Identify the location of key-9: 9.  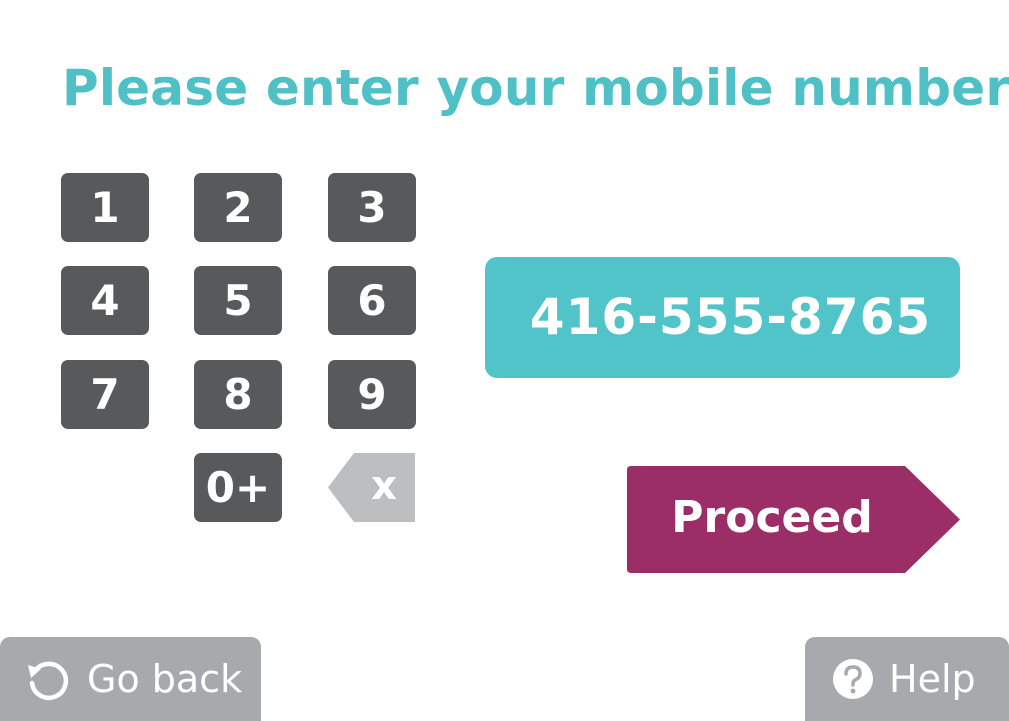
(372, 394).